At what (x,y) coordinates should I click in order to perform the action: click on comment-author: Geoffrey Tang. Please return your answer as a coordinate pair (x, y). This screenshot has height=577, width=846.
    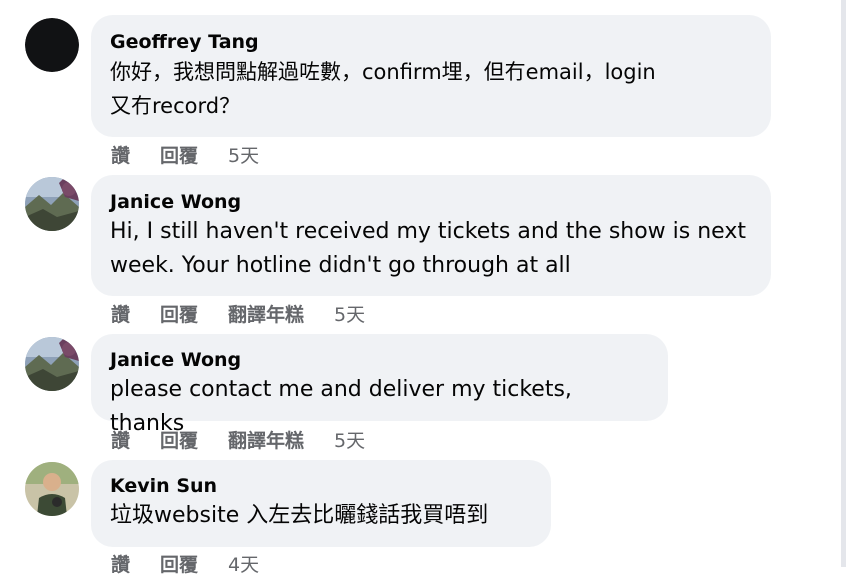
    Looking at the image, I should click on (430, 42).